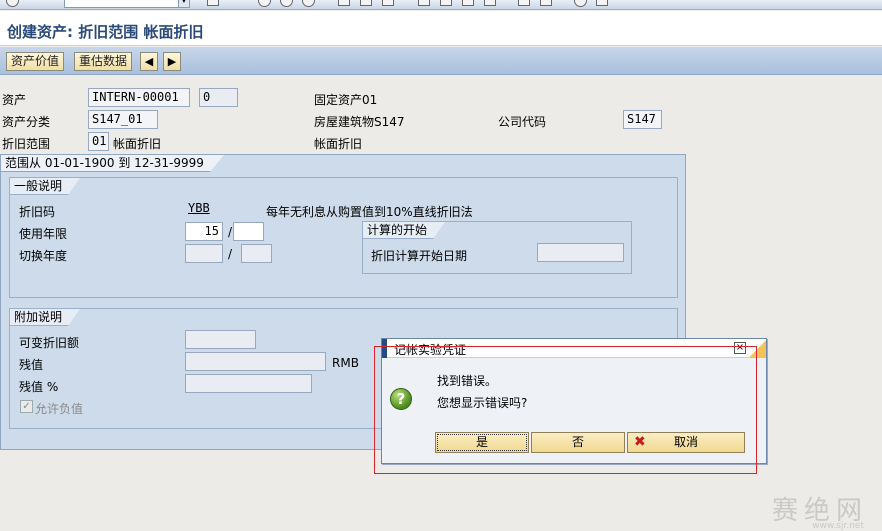 Image resolution: width=882 pixels, height=531 pixels. I want to click on next-button: ▶, so click(172, 61).